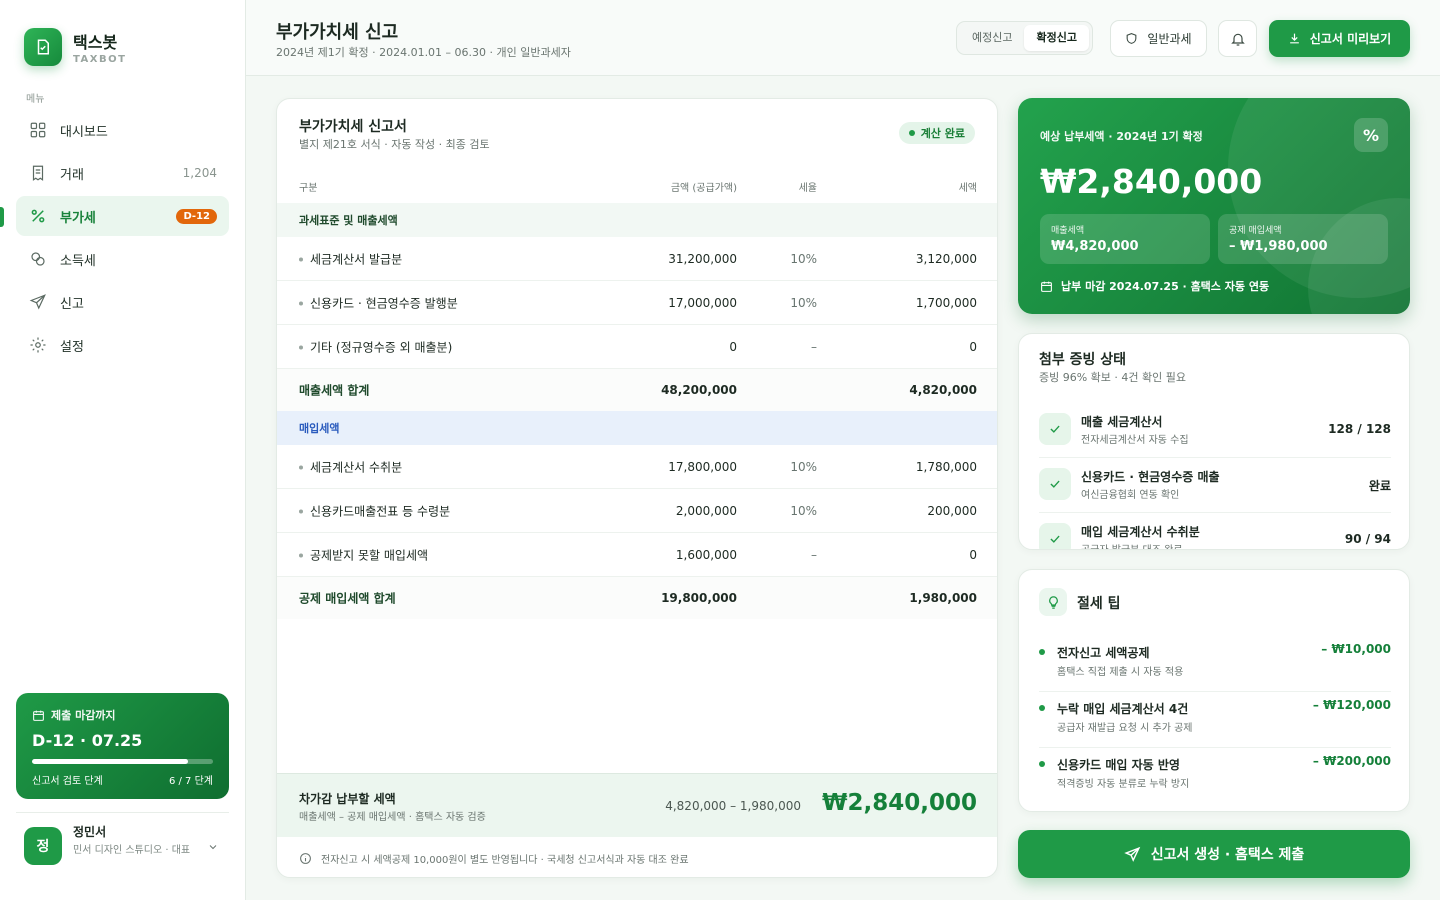 This screenshot has height=900, width=1440. Describe the element at coordinates (199, 173) in the screenshot. I see `transaction-count: 1,204` at that location.